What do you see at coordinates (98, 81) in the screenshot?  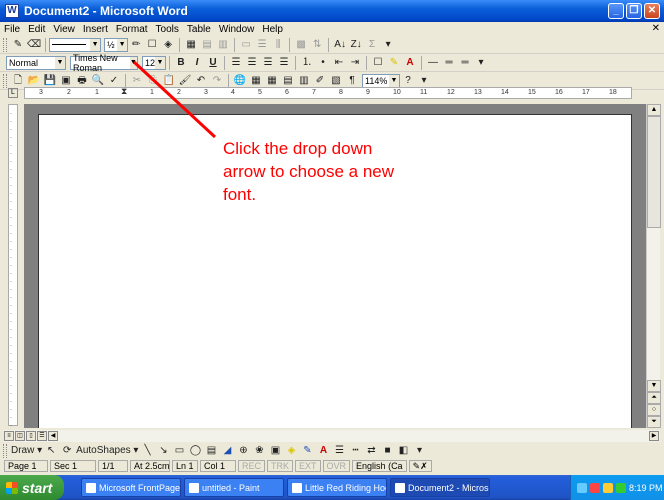 I see `print-preview-icon: 🔍` at bounding box center [98, 81].